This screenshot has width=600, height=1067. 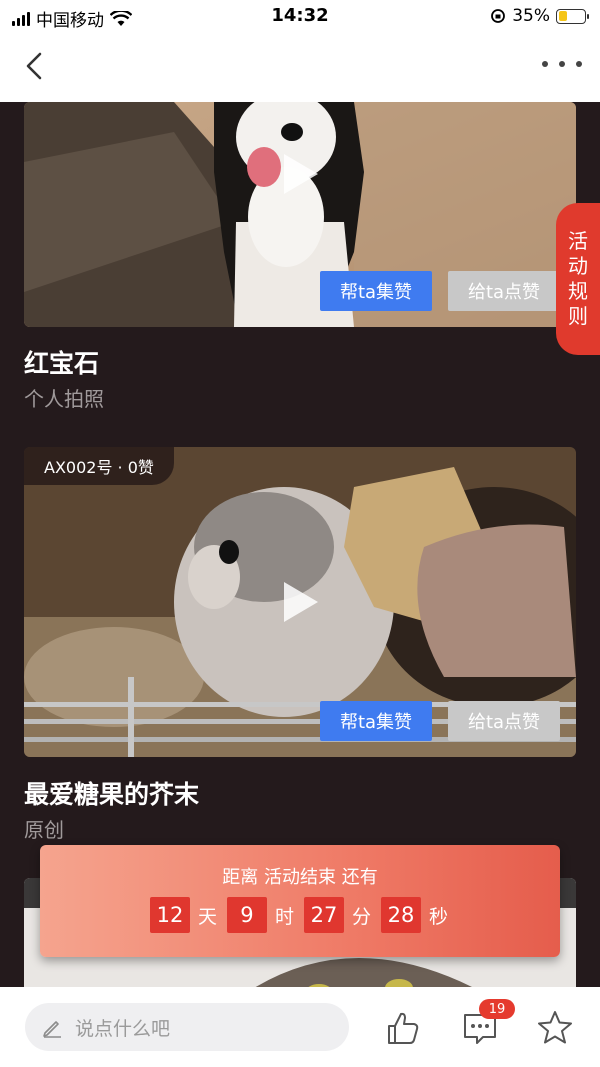 I want to click on nav-bar, so click(x=300, y=68).